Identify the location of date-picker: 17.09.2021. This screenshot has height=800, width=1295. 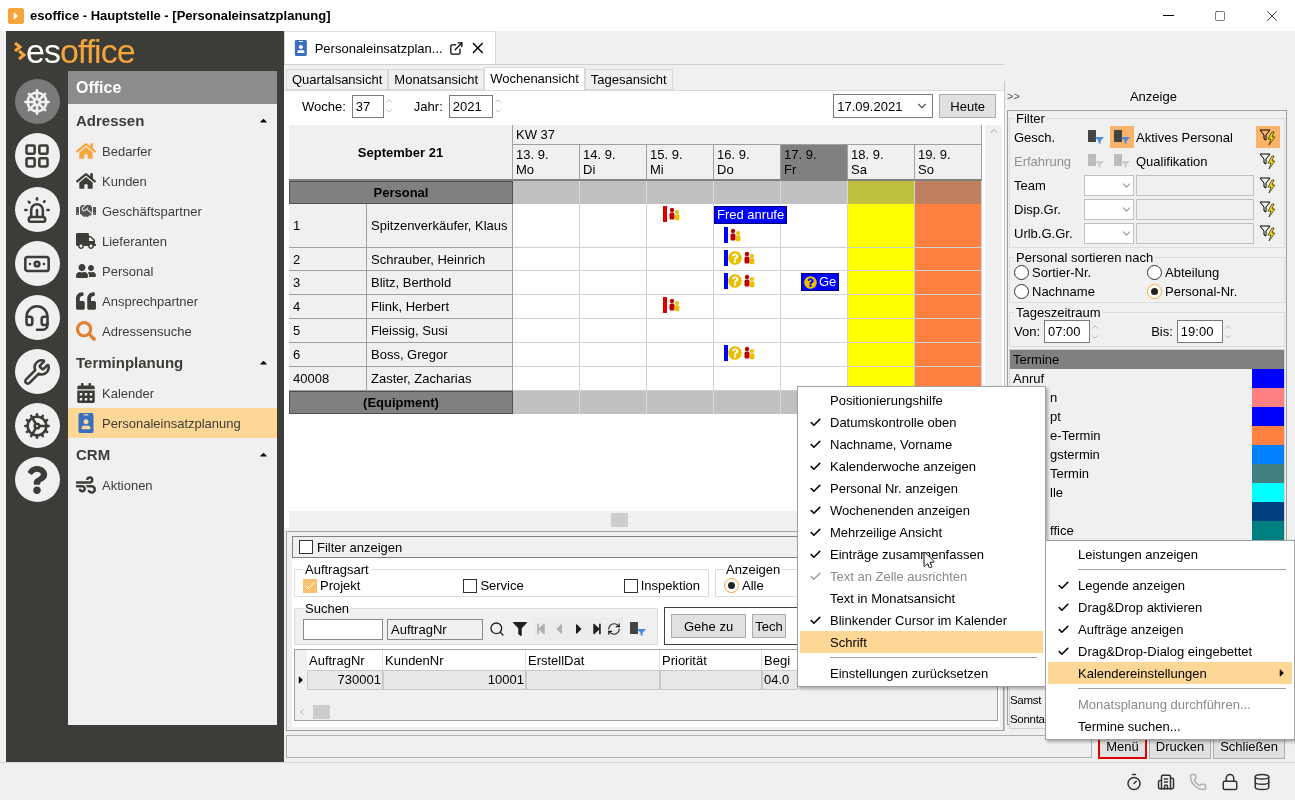
(883, 106).